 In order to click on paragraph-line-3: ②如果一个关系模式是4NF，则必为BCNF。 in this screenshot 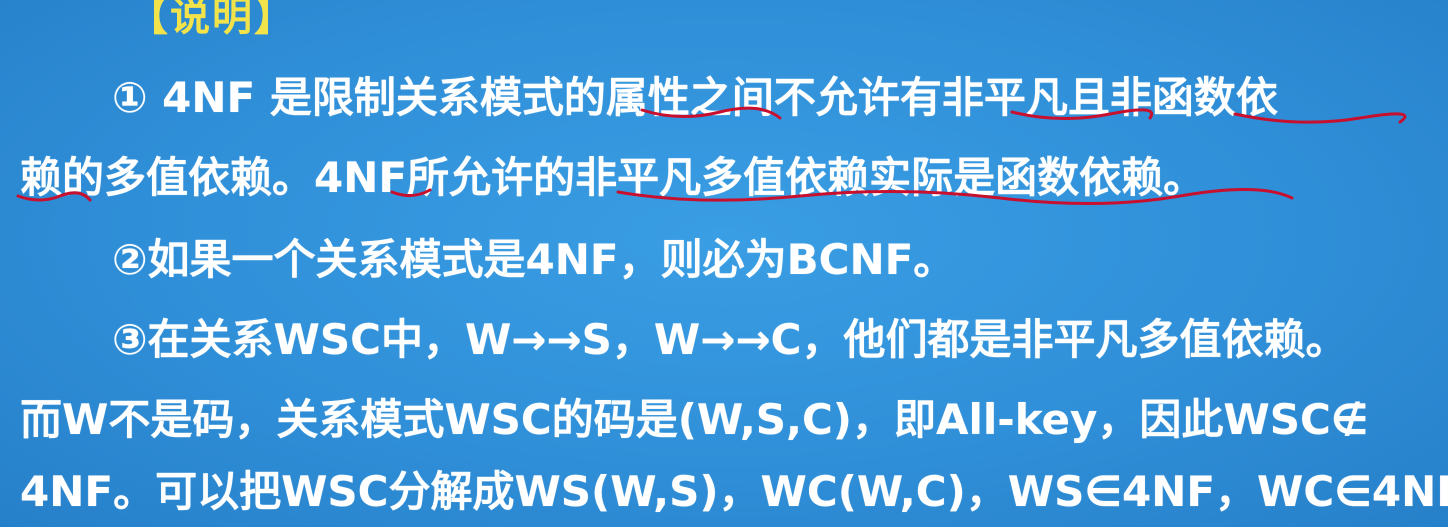, I will do `click(534, 259)`.